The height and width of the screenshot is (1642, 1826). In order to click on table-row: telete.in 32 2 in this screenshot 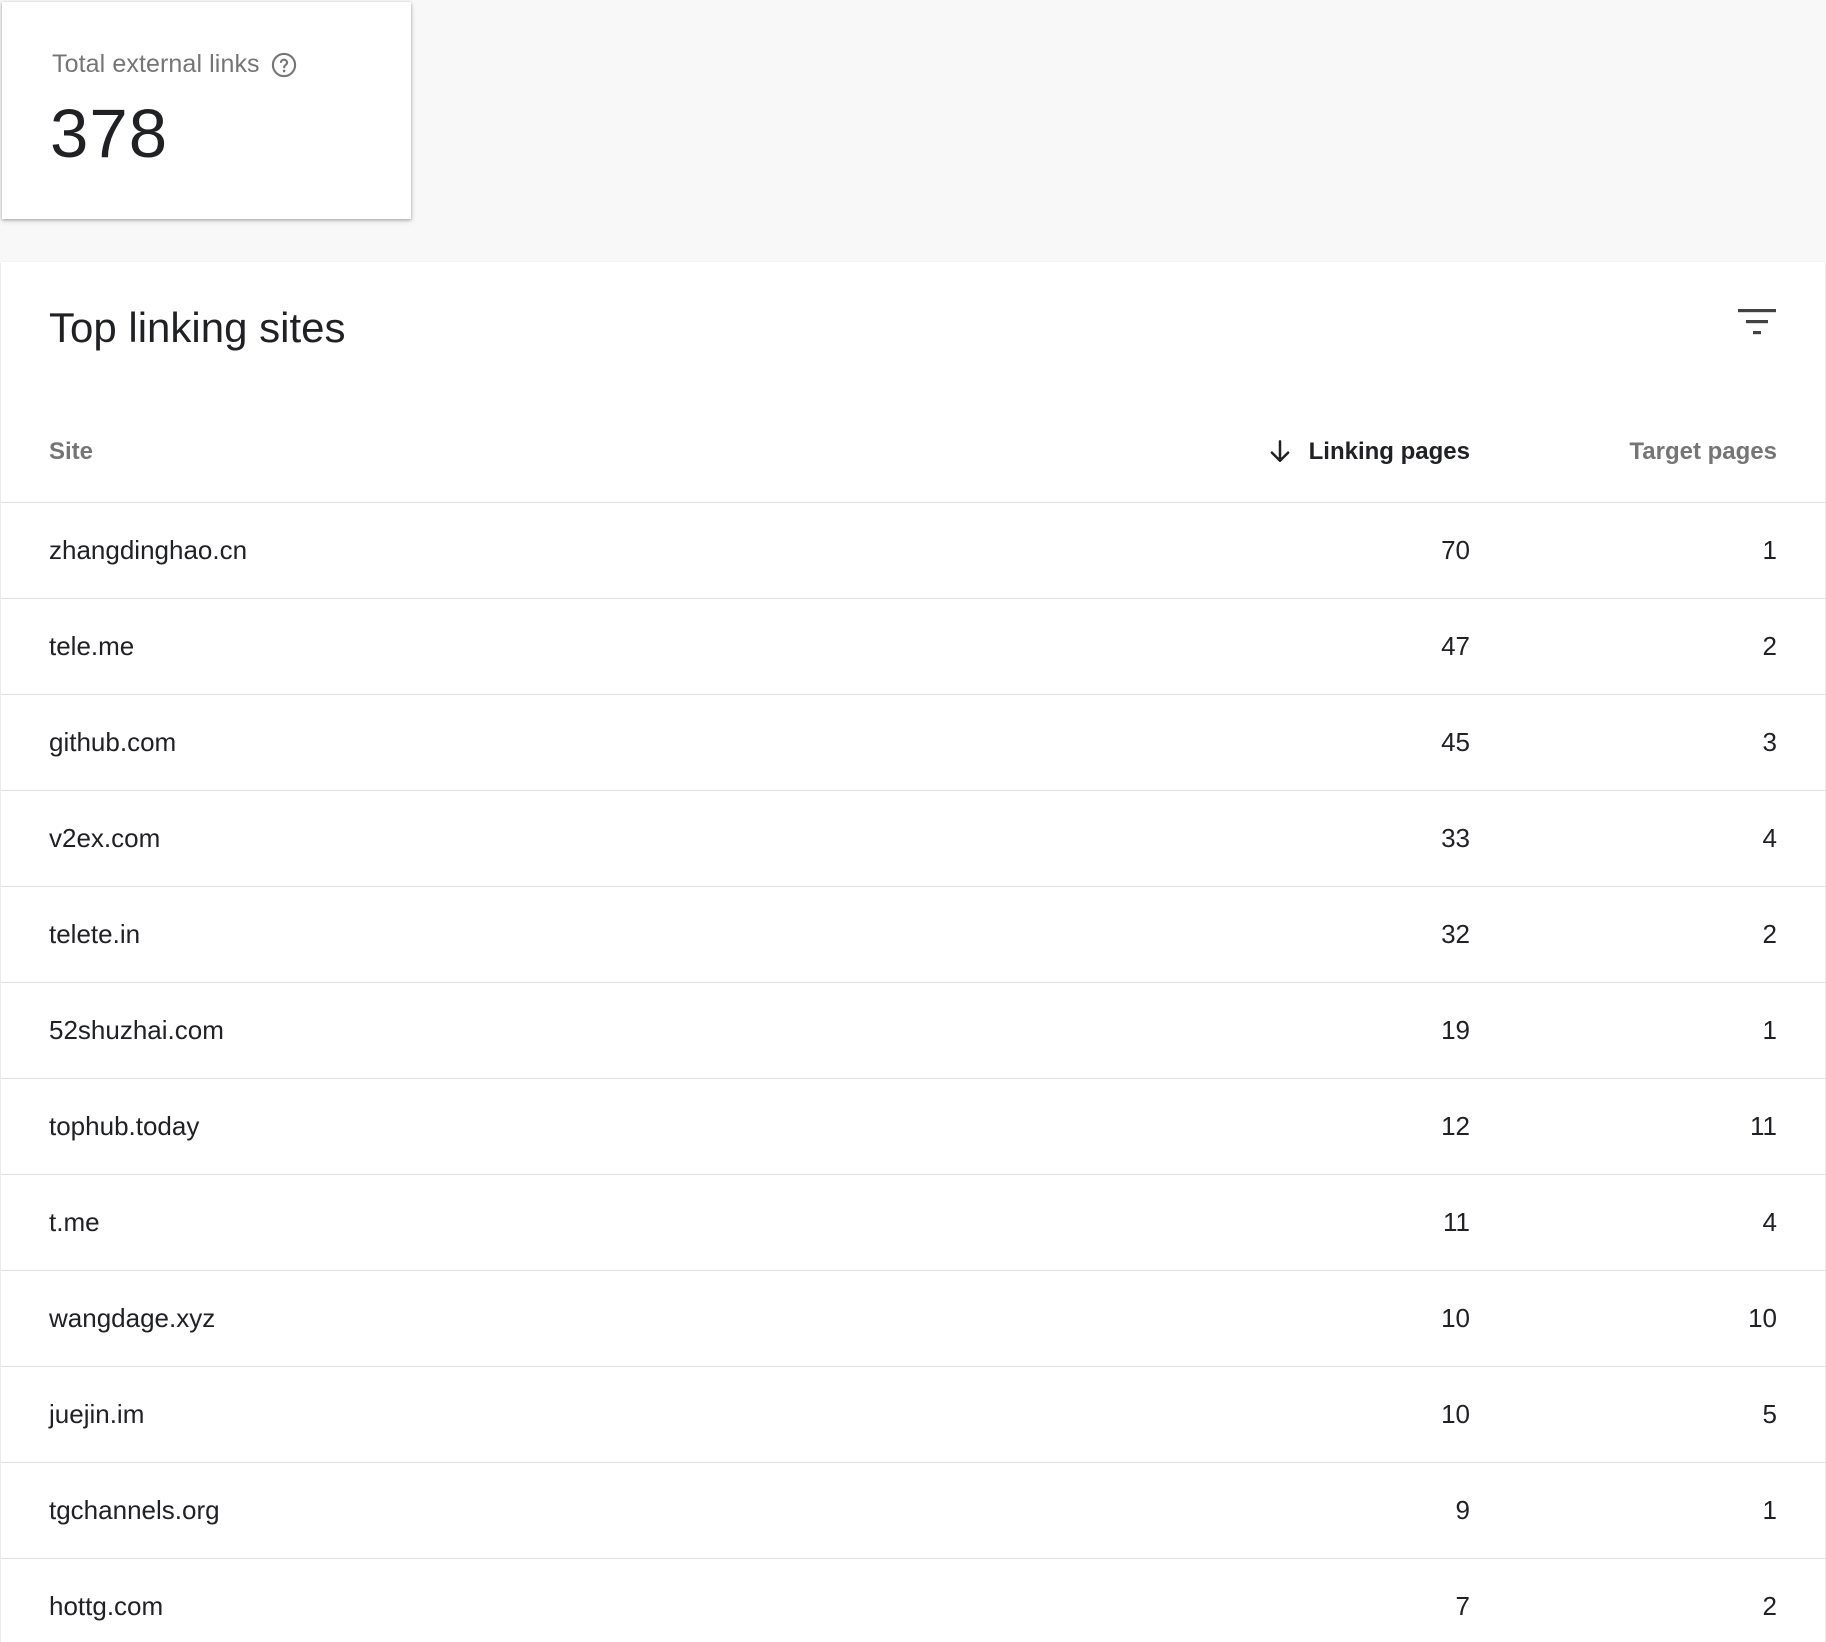, I will do `click(913, 935)`.